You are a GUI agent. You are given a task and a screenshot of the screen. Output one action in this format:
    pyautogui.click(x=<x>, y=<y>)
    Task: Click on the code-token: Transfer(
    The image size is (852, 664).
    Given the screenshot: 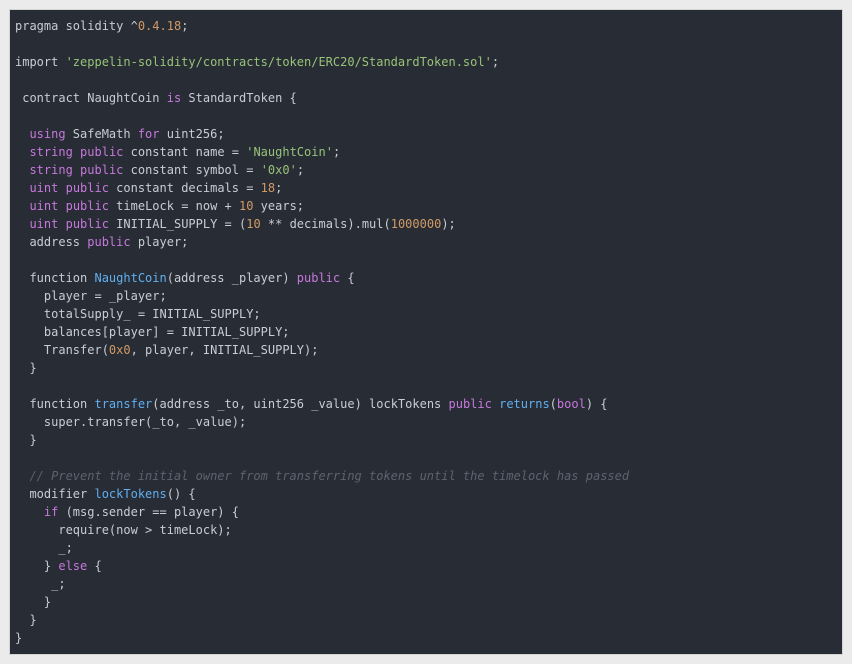 What is the action you would take?
    pyautogui.click(x=62, y=350)
    